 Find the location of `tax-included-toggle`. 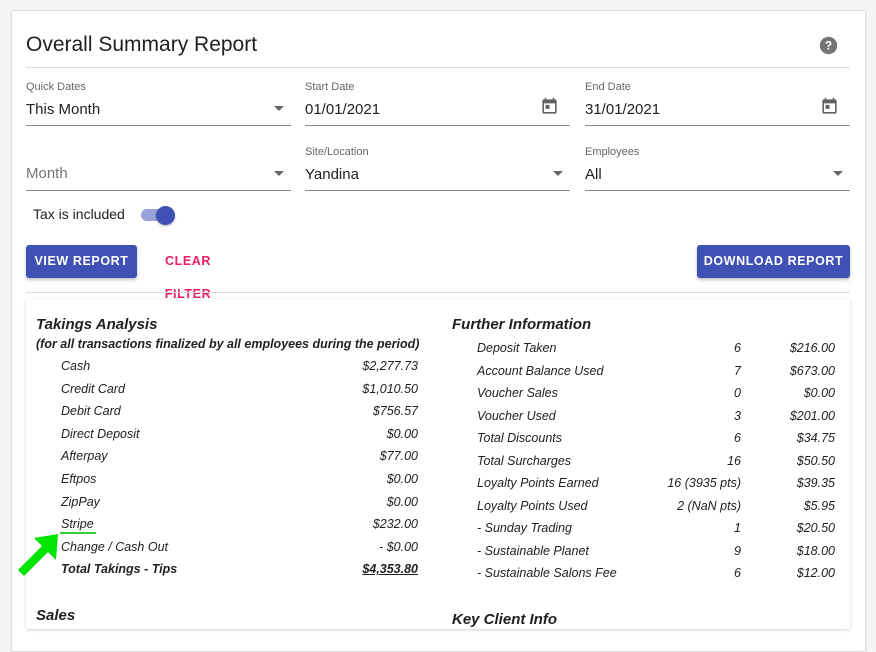

tax-included-toggle is located at coordinates (158, 215).